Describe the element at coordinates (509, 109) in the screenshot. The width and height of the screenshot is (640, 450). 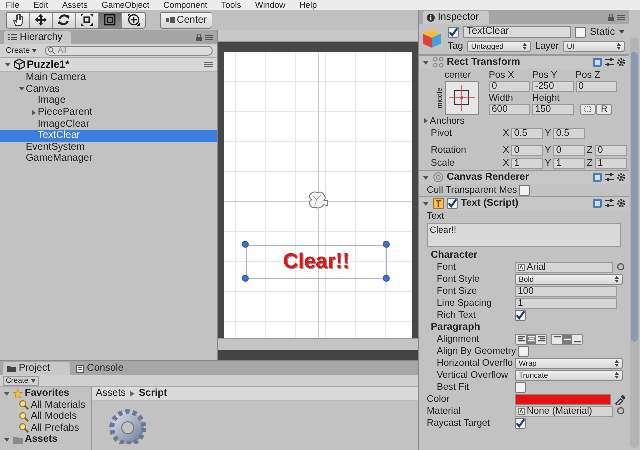
I see `input-field: 600` at that location.